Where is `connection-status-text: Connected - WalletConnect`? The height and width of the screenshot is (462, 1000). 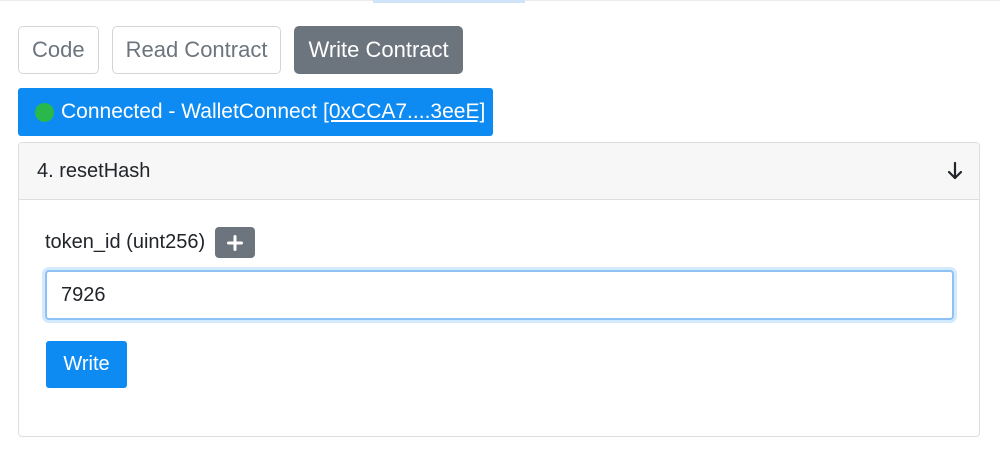 connection-status-text: Connected - WalletConnect is located at coordinates (189, 111).